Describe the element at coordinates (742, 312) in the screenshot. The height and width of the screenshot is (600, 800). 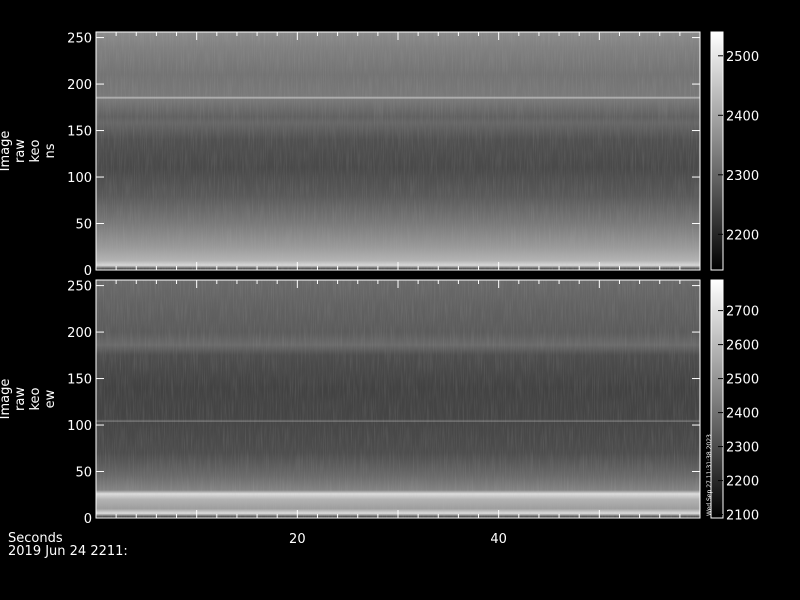
I see `colorbar-tick-label: 2700` at that location.